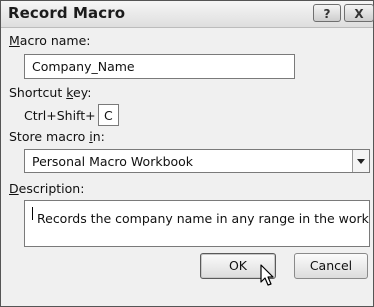  I want to click on text-caret, so click(32, 213).